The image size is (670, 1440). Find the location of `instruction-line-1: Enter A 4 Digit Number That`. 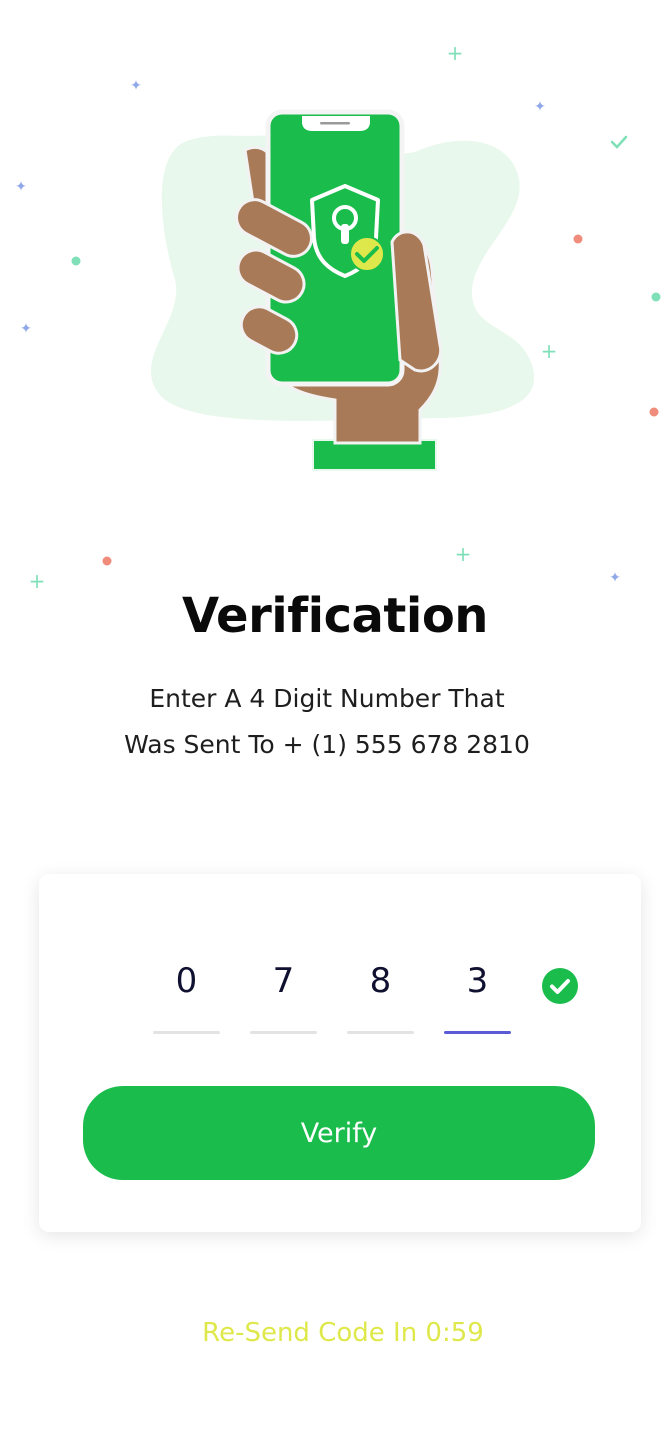

instruction-line-1: Enter A 4 Digit Number That is located at coordinates (327, 698).